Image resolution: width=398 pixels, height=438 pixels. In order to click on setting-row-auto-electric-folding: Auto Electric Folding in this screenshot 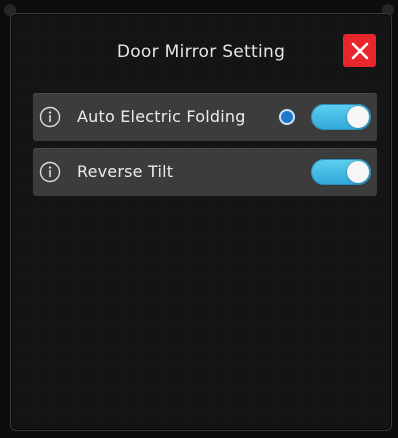, I will do `click(205, 117)`.